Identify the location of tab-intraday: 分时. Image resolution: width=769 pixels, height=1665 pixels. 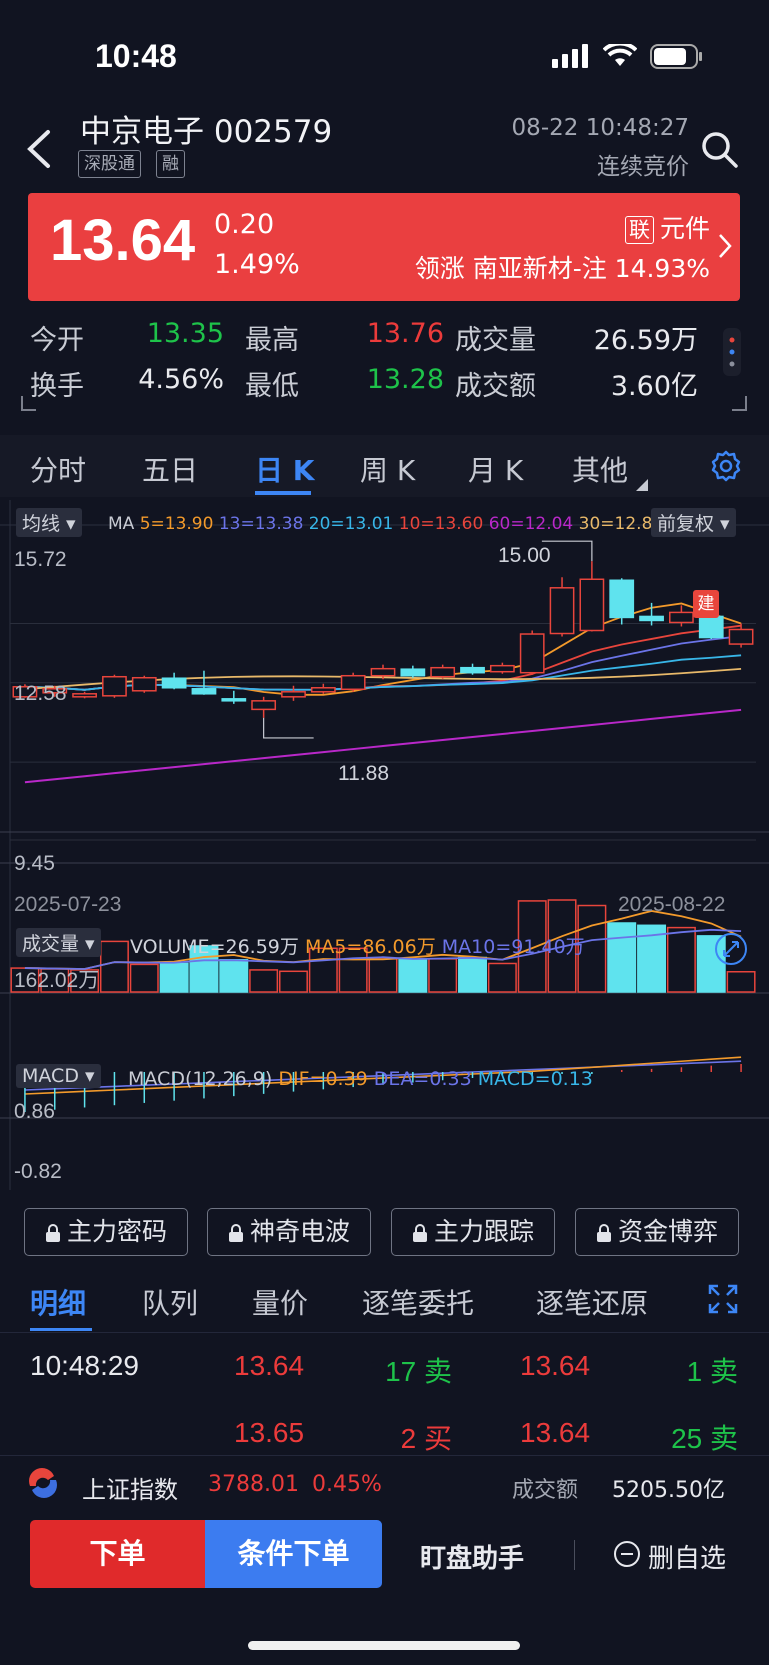
(58, 469).